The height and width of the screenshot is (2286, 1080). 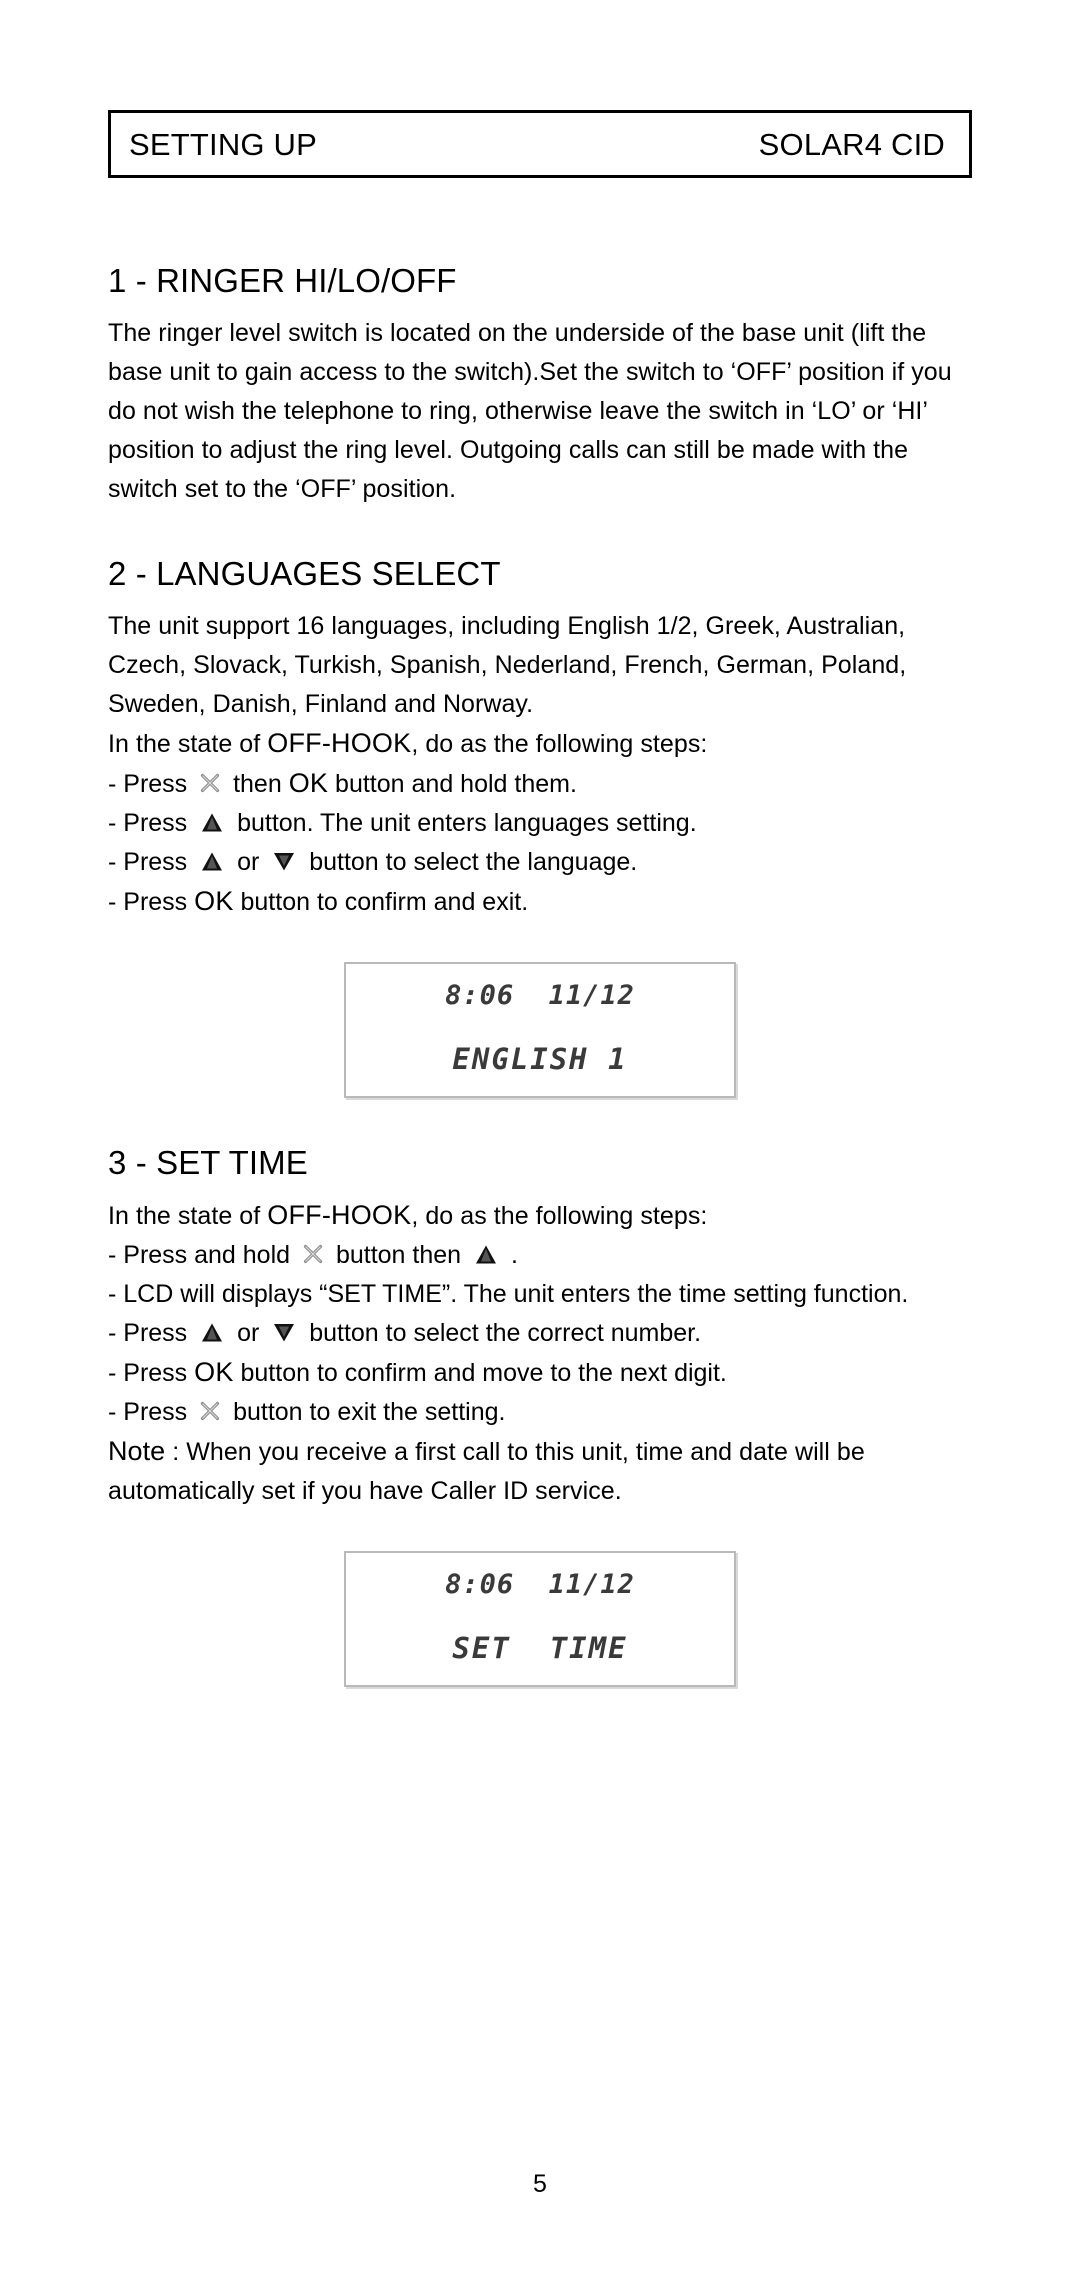 I want to click on step-text: button to select the correct number., so click(x=502, y=1332).